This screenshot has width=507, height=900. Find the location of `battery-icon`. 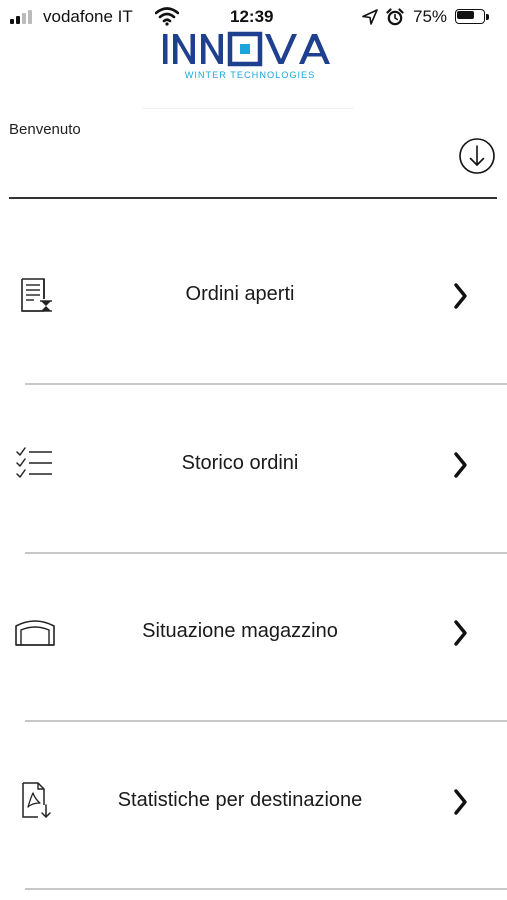

battery-icon is located at coordinates (472, 16).